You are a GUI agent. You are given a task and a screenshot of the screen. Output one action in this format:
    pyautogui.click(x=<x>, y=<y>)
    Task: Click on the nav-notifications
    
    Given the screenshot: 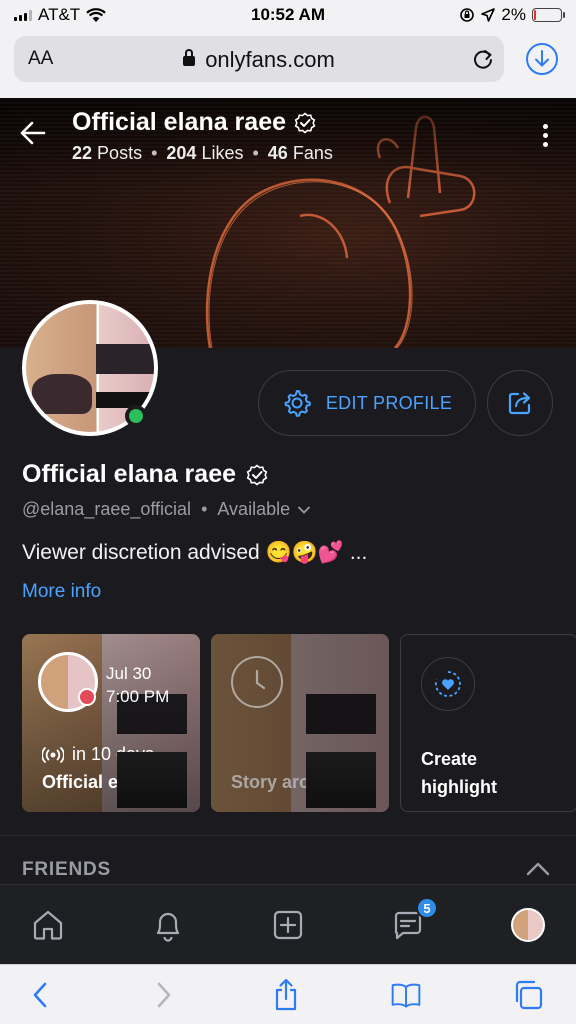 What is the action you would take?
    pyautogui.click(x=168, y=925)
    